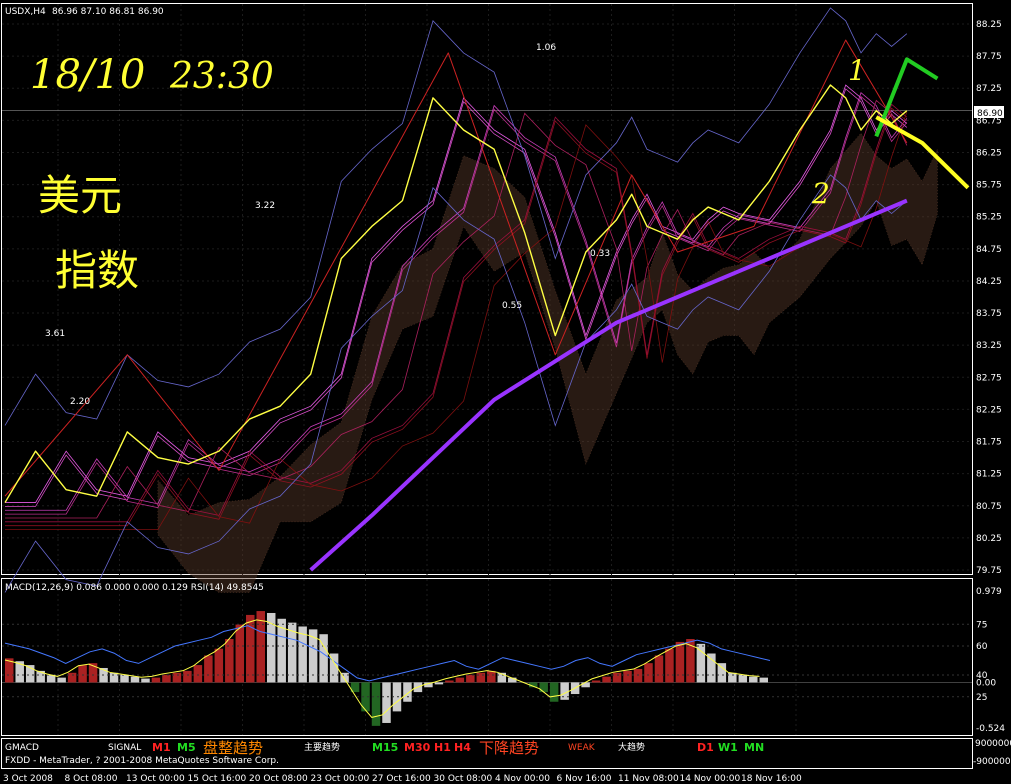  What do you see at coordinates (25, 12) in the screenshot?
I see `chart-symbol: USDX,H4` at bounding box center [25, 12].